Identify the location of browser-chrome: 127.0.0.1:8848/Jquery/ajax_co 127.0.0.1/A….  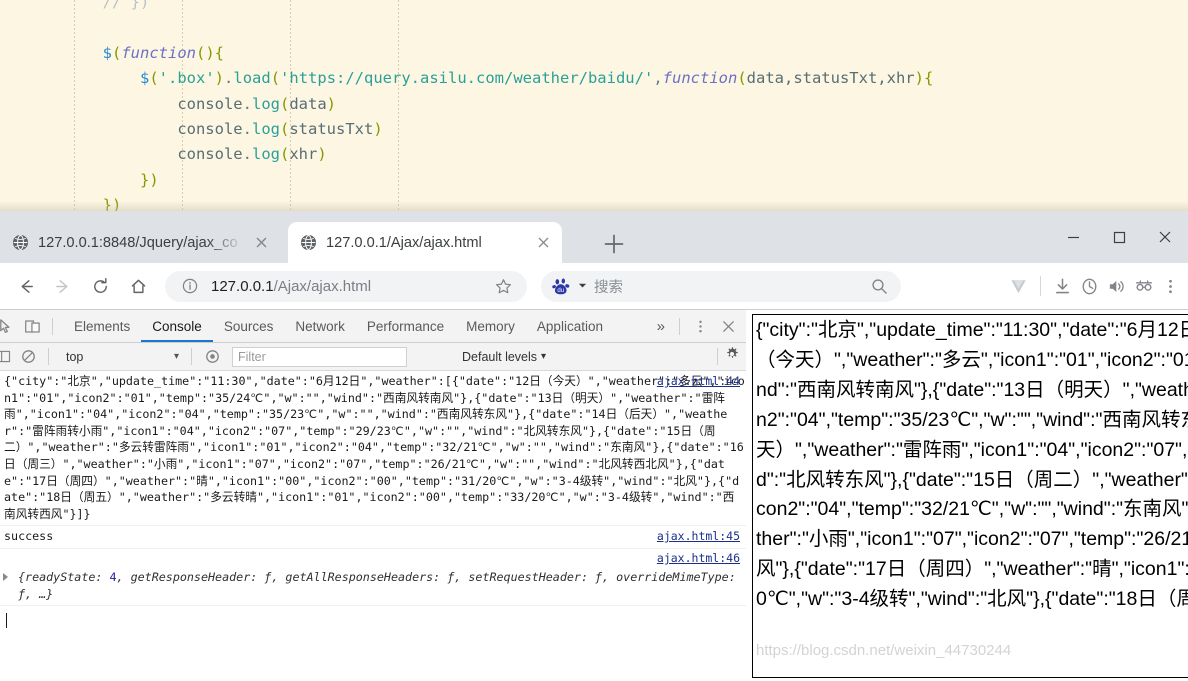
(594, 260).